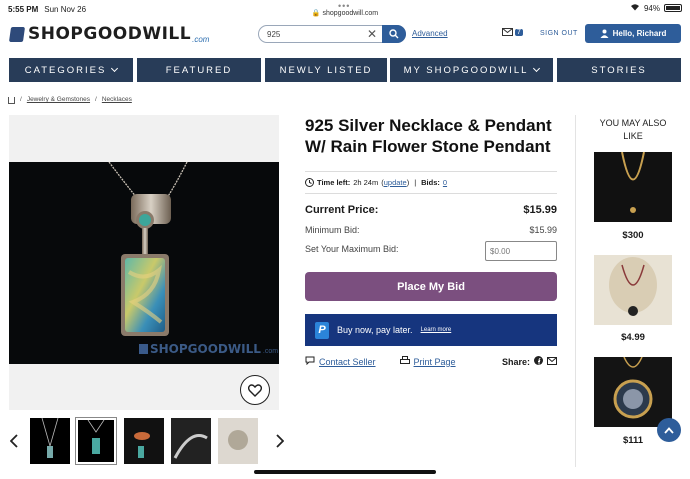  Describe the element at coordinates (347, 362) in the screenshot. I see `contact-seller-link: Contact Seller` at that location.